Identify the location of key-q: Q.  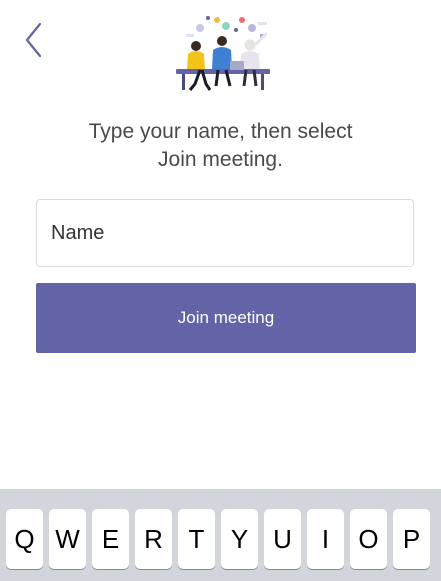
(24, 539).